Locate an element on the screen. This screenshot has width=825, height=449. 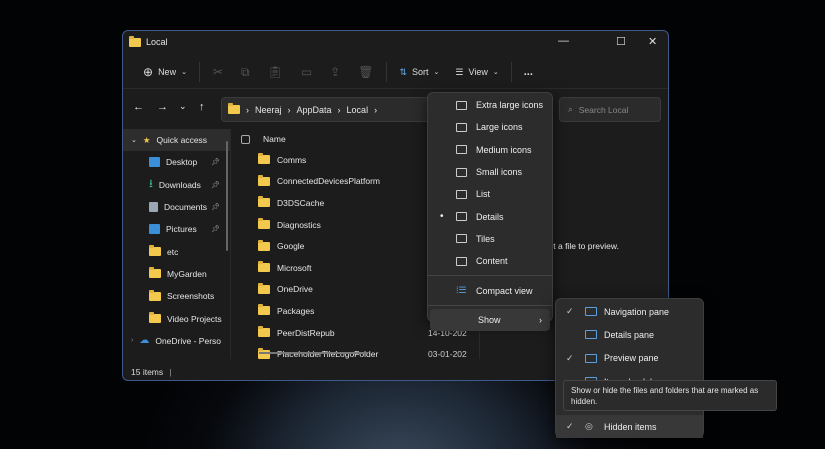
chevron-right-icon: › is located at coordinates (540, 319).